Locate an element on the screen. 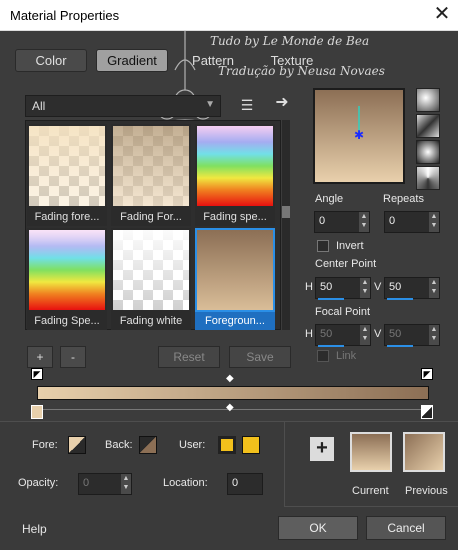 The image size is (458, 550). sunburst-gradient-mode-icon is located at coordinates (428, 178).